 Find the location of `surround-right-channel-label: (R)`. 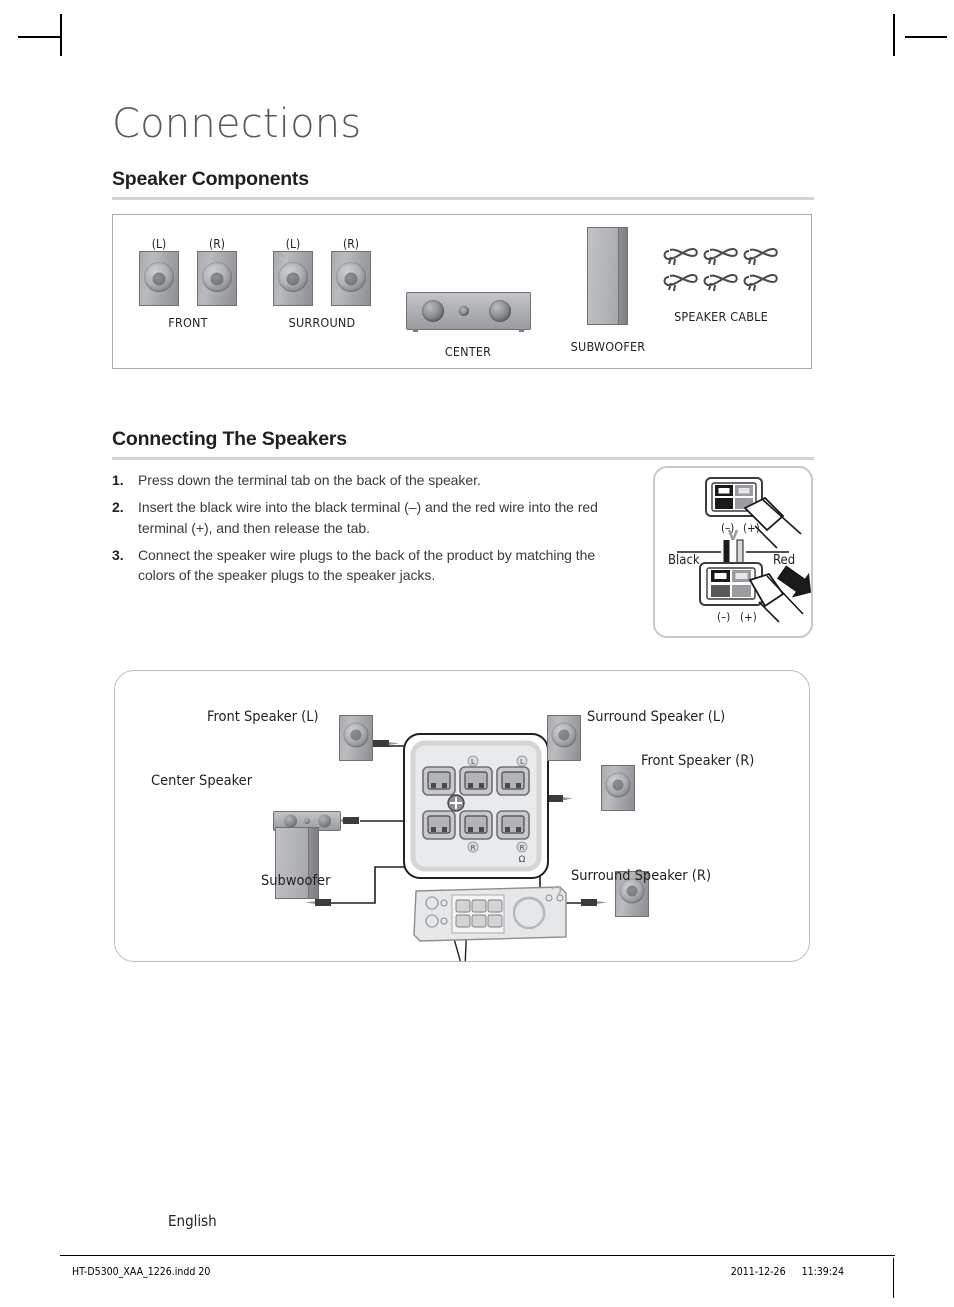

surround-right-channel-label: (R) is located at coordinates (351, 244).